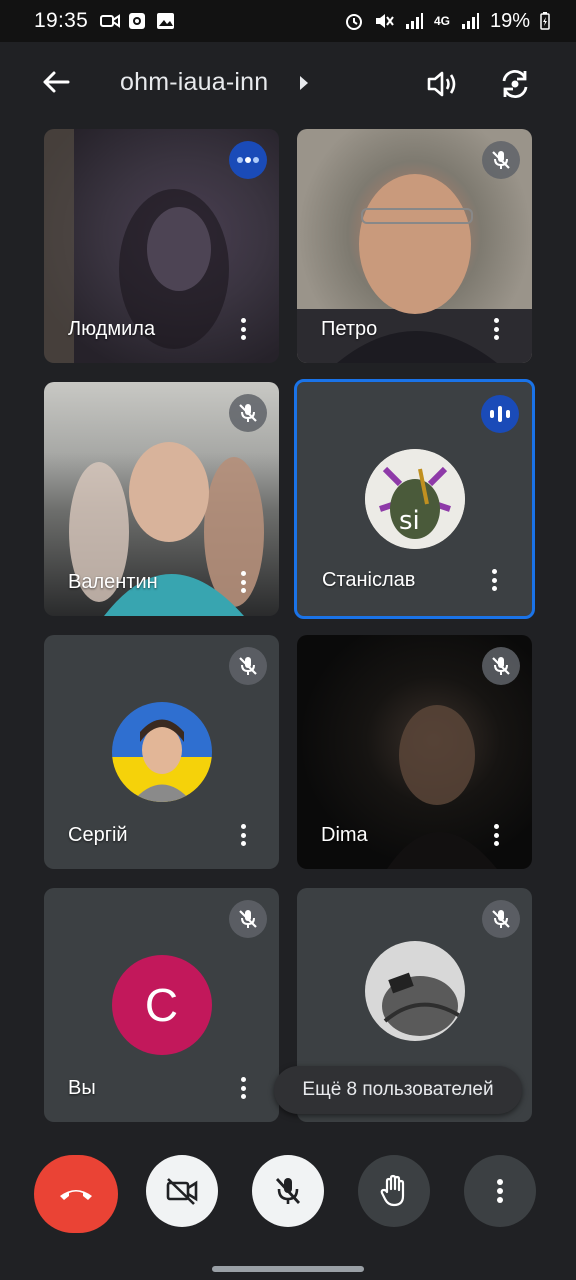 Image resolution: width=576 pixels, height=1280 pixels. What do you see at coordinates (288, 21) in the screenshot?
I see `status-bar: 19:35 4G 19%` at bounding box center [288, 21].